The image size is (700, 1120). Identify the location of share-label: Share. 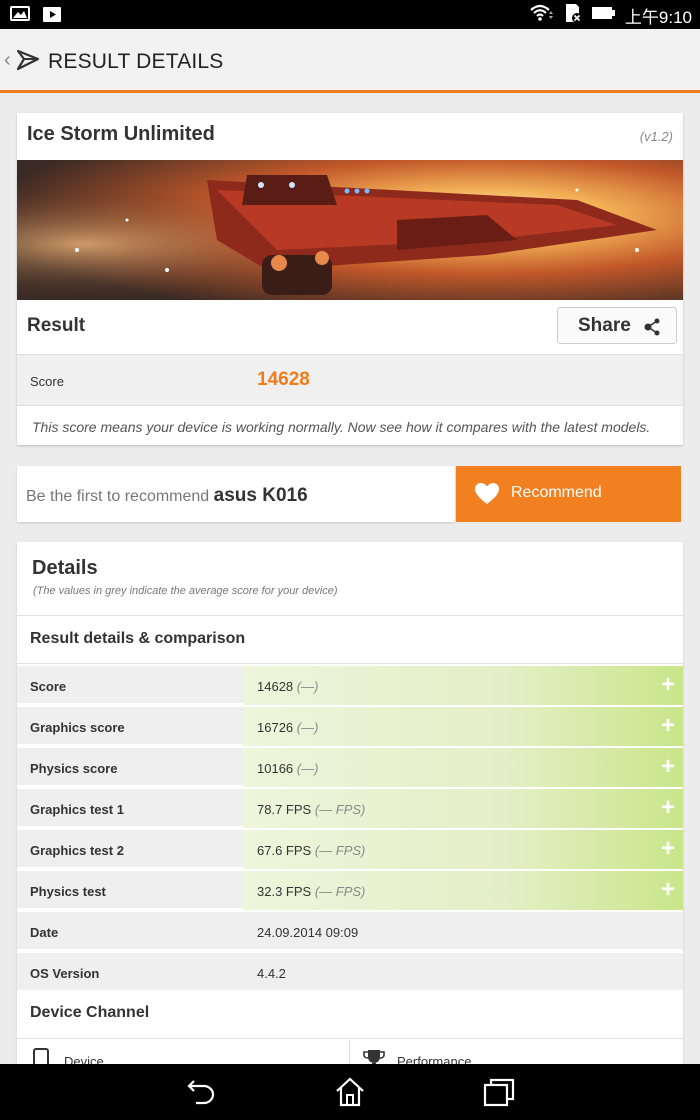
(604, 325).